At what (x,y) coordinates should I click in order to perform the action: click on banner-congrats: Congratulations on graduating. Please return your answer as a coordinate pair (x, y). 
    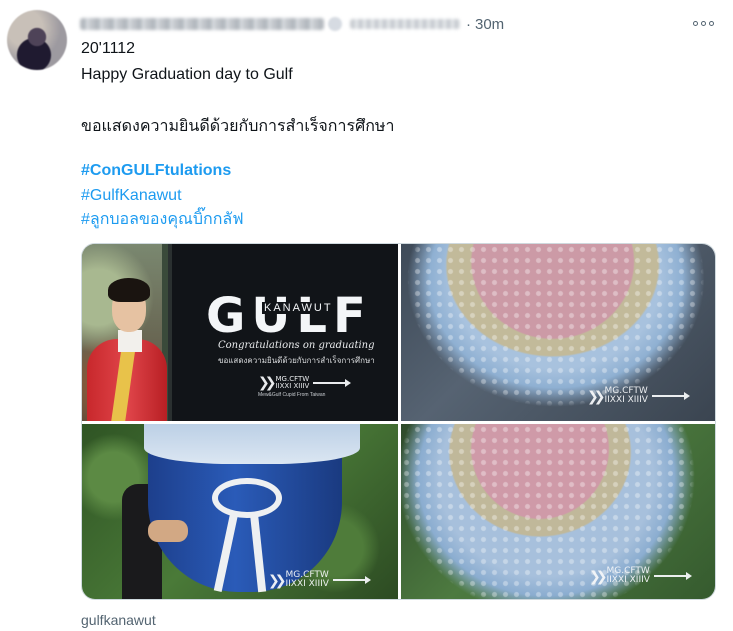
    Looking at the image, I should click on (296, 345).